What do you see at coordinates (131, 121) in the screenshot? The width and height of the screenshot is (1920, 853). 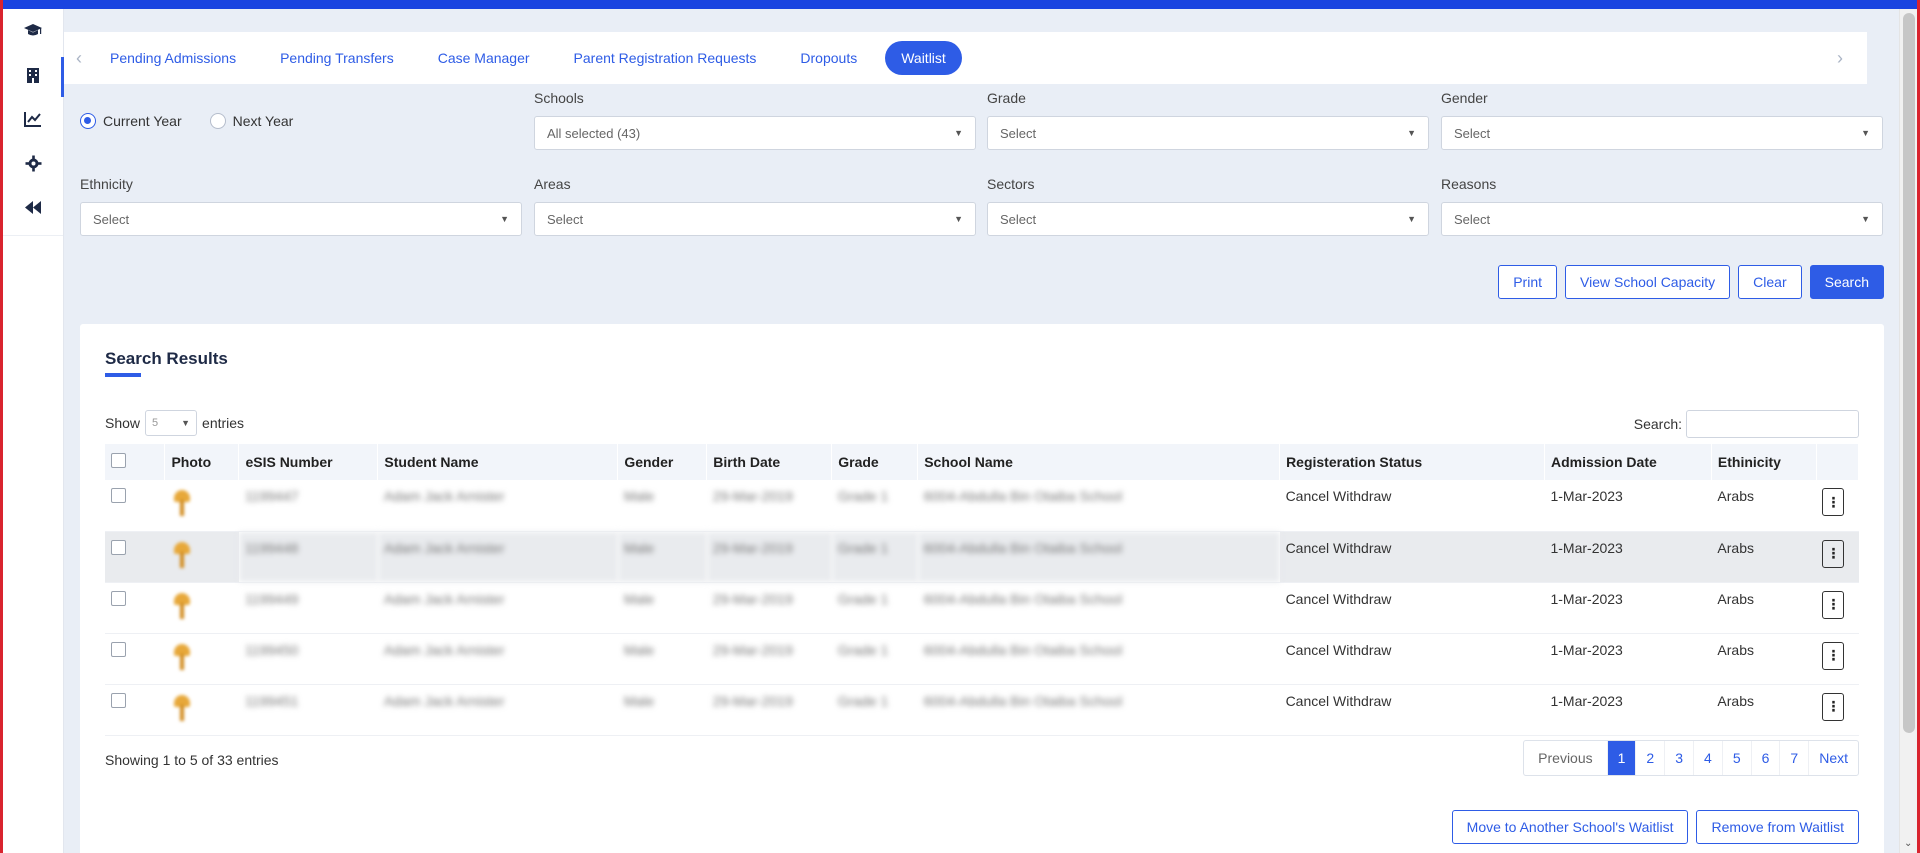 I see `current-year-radio: Current Year` at bounding box center [131, 121].